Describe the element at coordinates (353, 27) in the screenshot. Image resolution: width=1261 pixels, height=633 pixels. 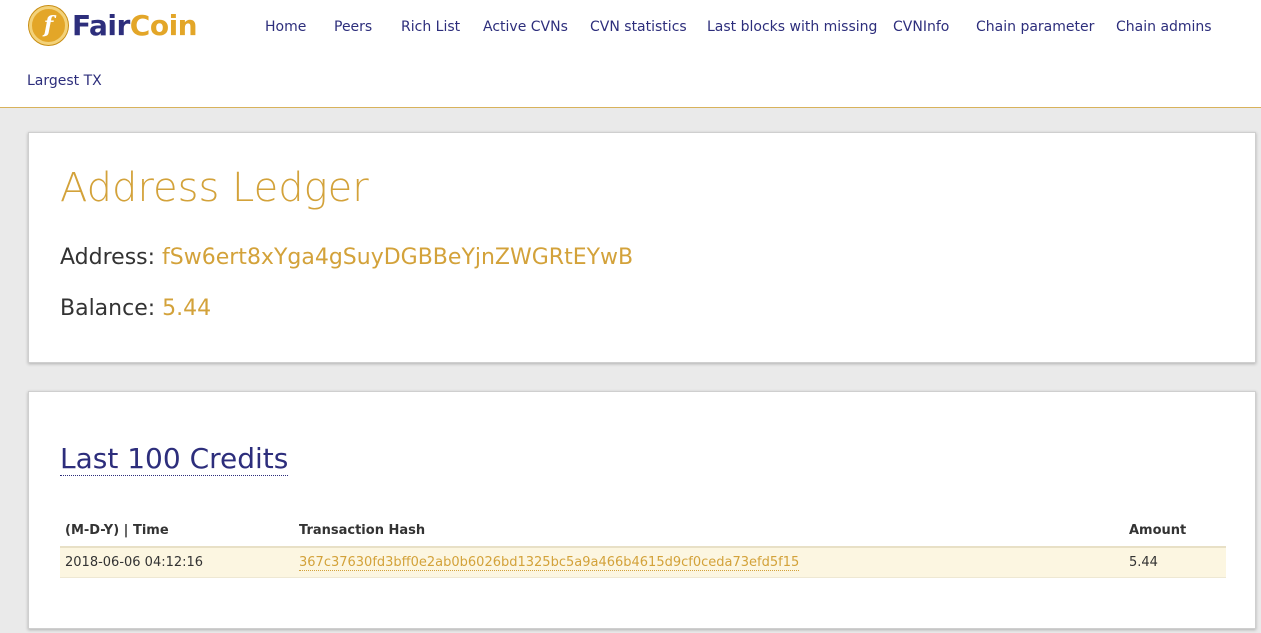
I see `nav-peers: Peers` at that location.